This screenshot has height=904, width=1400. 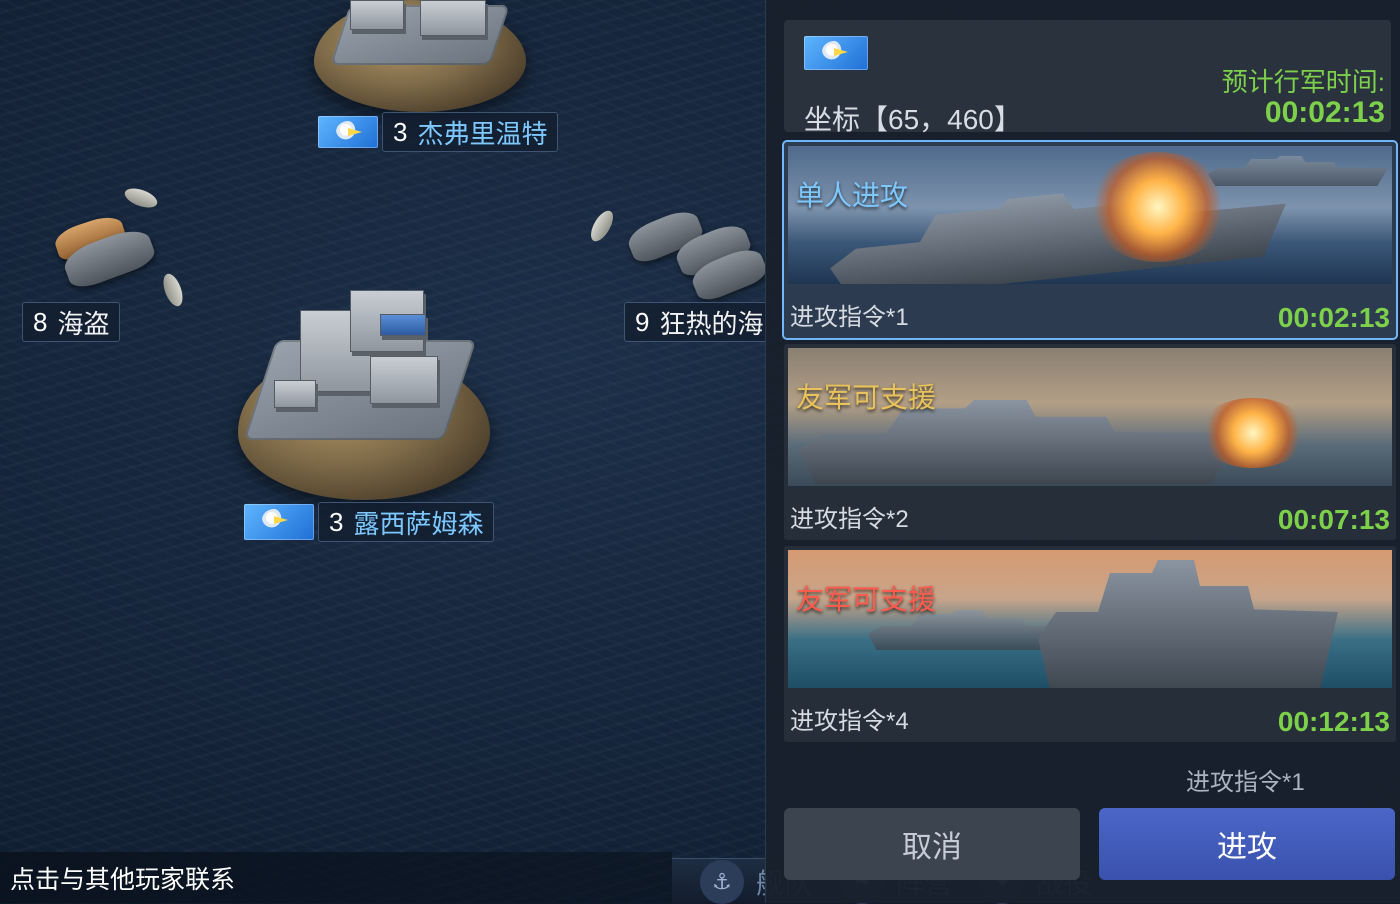 I want to click on label-box: 9 狂热的海, so click(x=699, y=322).